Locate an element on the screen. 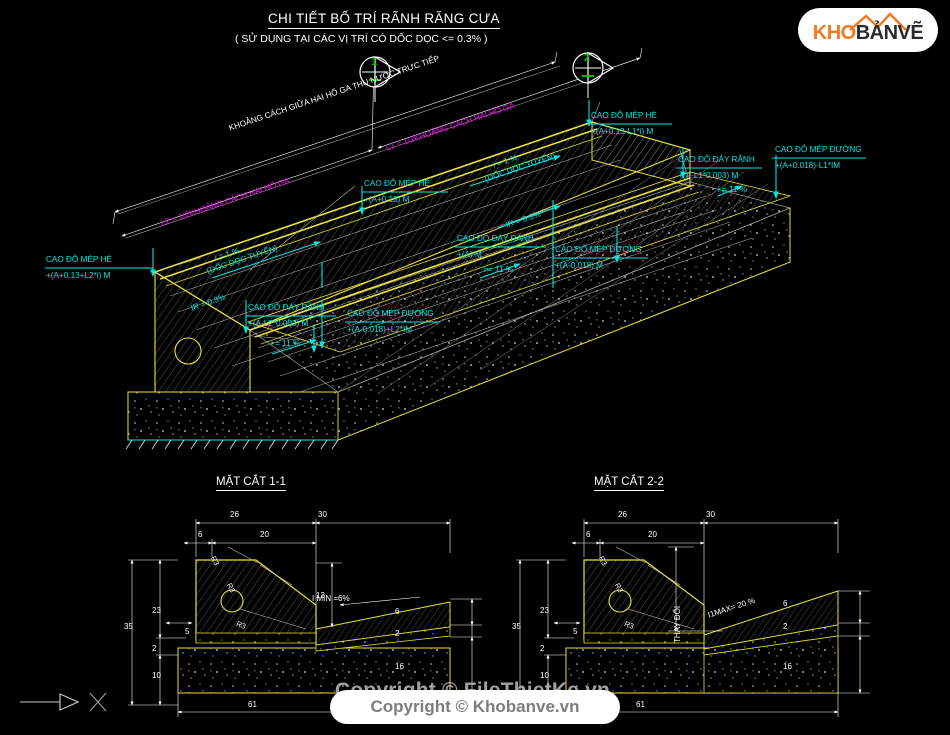 This screenshot has width=950, height=735. elevation-callout-value: +(A-0.018)+L2*IM is located at coordinates (380, 329).